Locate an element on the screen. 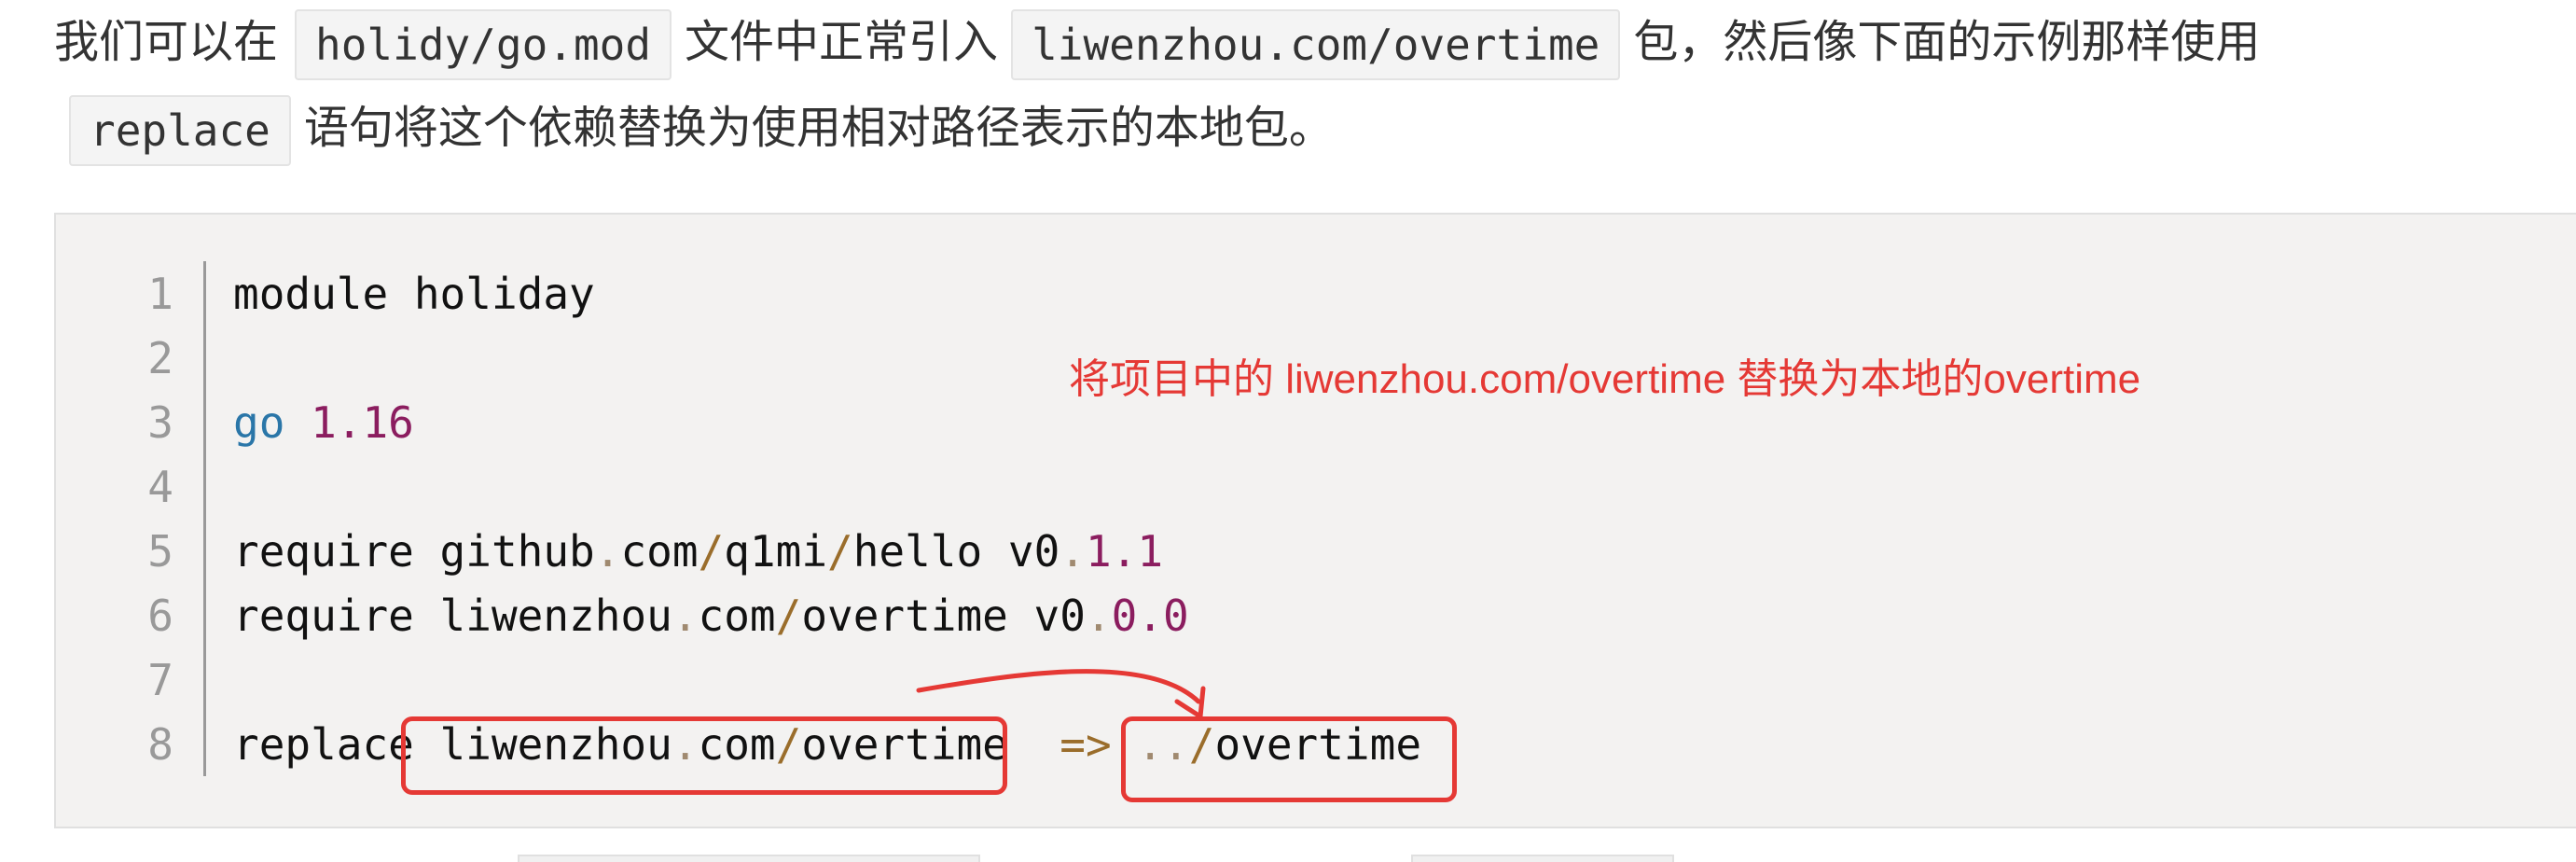 This screenshot has height=862, width=2576. code-line-6: require liwenzhou.com/overtime v0.0.0 is located at coordinates (711, 615).